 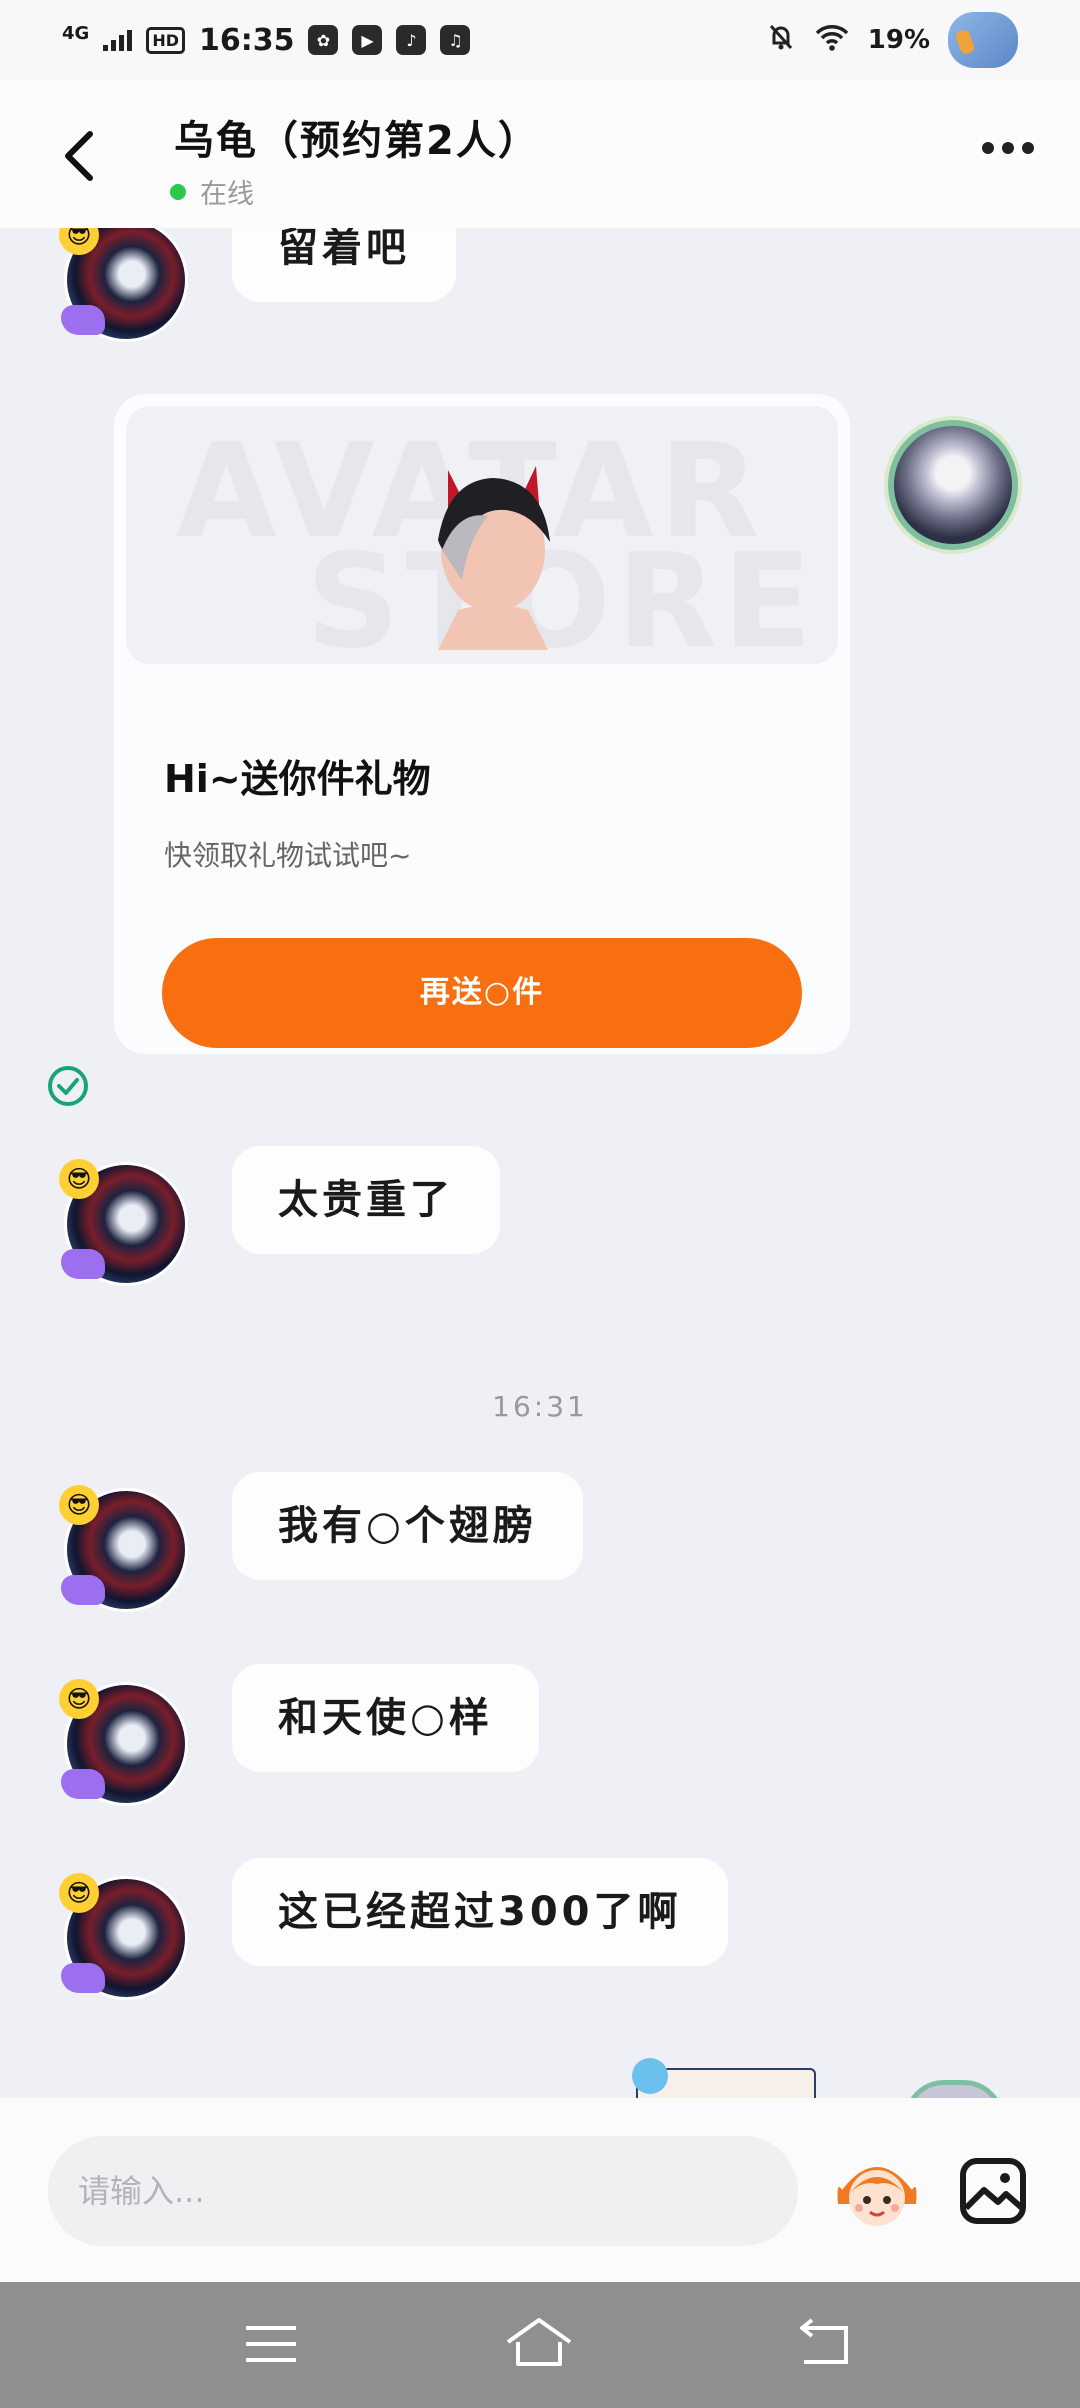 What do you see at coordinates (455, 40) in the screenshot?
I see `music-app-icon: ♫` at bounding box center [455, 40].